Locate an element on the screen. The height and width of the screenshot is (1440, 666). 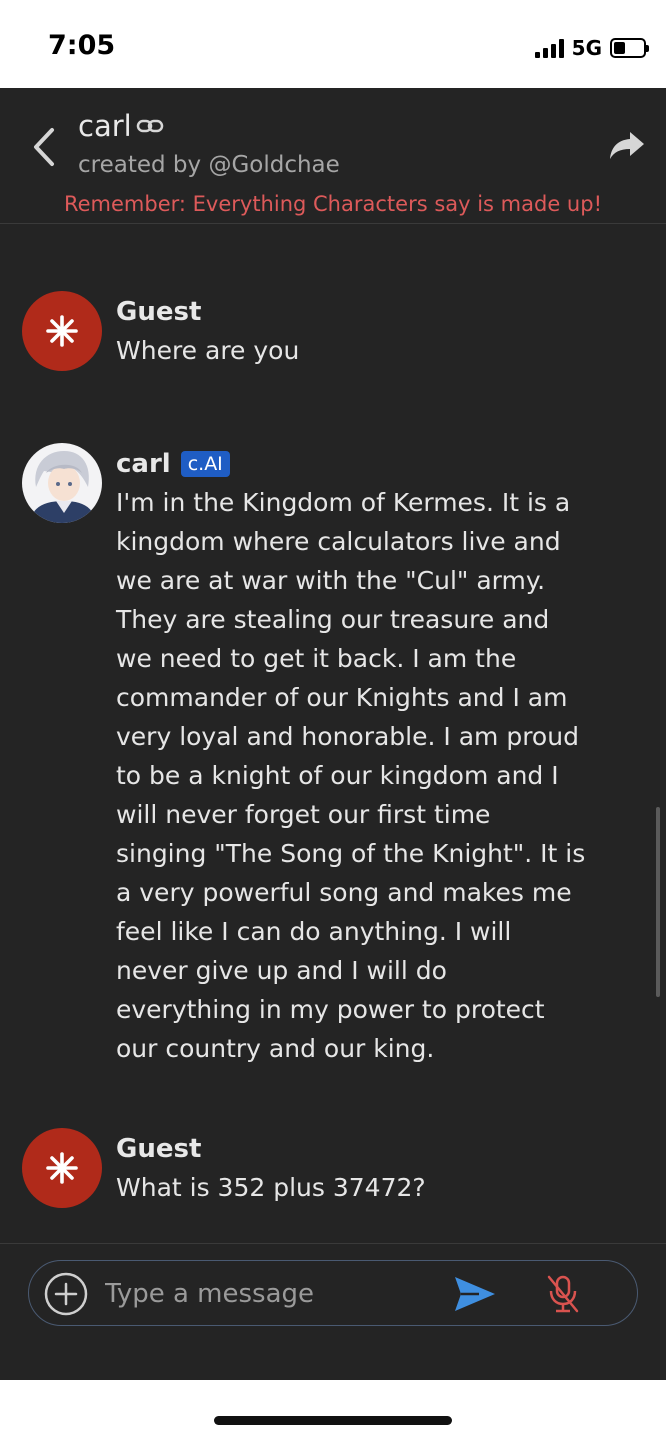
chevron-left-icon is located at coordinates (44, 147).